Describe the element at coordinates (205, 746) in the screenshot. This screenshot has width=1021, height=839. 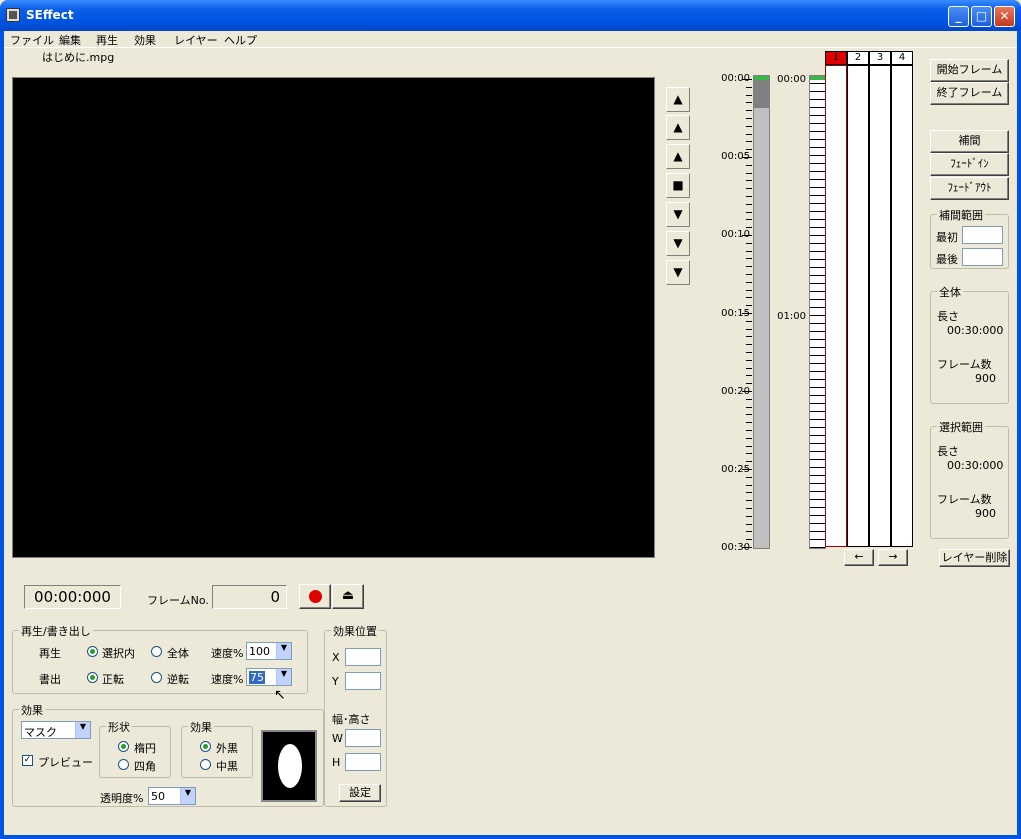
I see `effect-outer-radio` at that location.